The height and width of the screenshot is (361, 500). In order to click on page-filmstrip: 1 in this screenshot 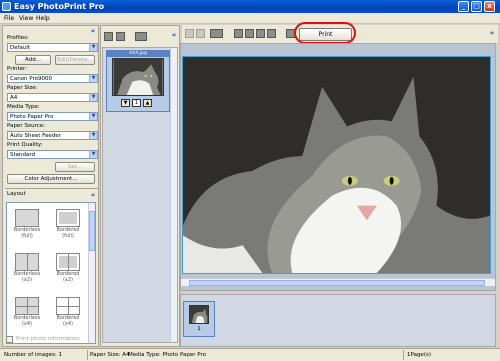, I will do `click(338, 320)`.